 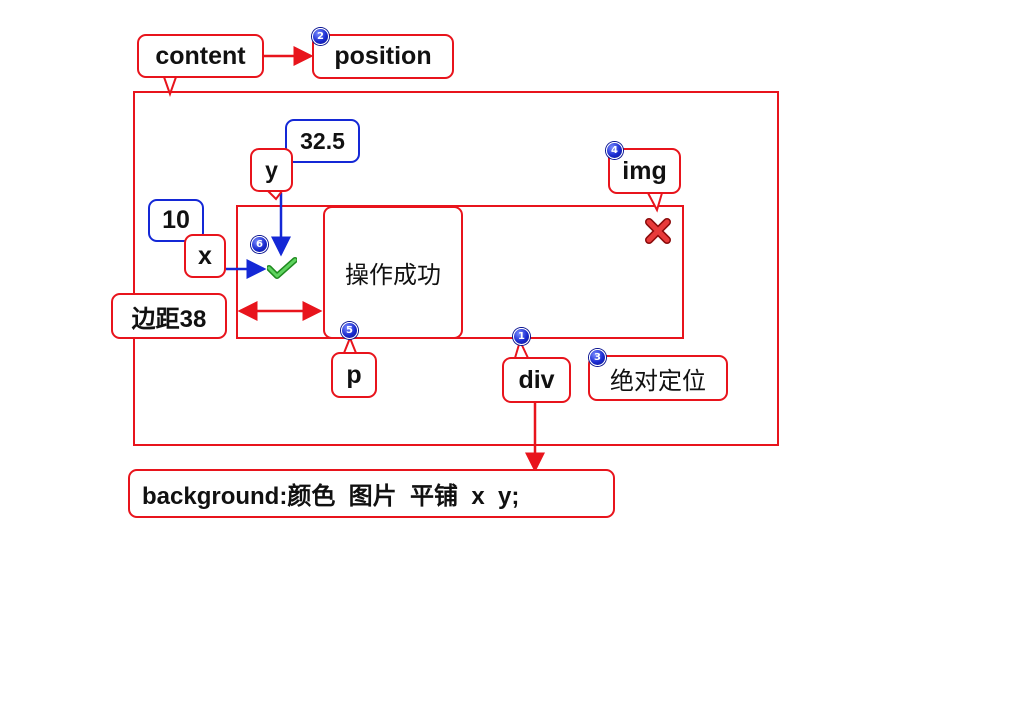 I want to click on badge-5: 5, so click(x=349, y=330).